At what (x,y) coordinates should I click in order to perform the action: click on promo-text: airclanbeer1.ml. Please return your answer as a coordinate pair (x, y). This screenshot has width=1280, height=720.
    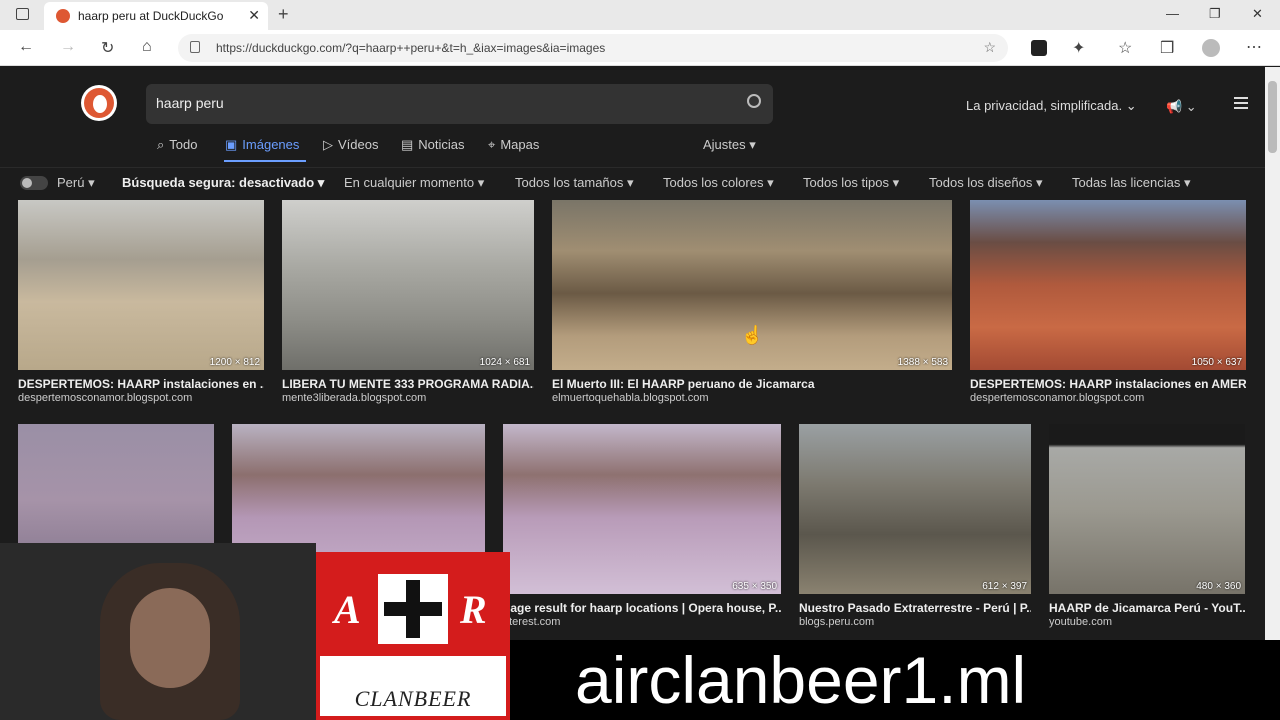
    Looking at the image, I should click on (801, 680).